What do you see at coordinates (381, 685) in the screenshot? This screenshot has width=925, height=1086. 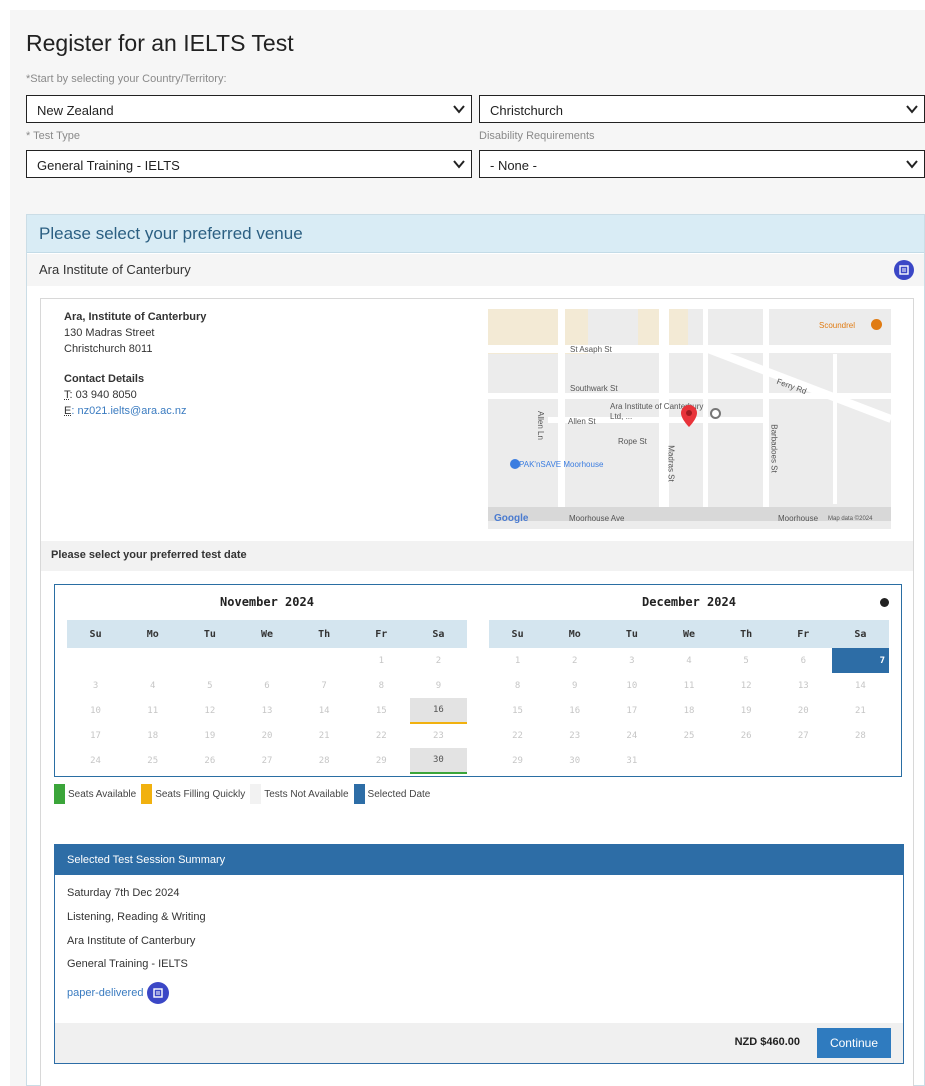 I see `calendar-day: 8` at bounding box center [381, 685].